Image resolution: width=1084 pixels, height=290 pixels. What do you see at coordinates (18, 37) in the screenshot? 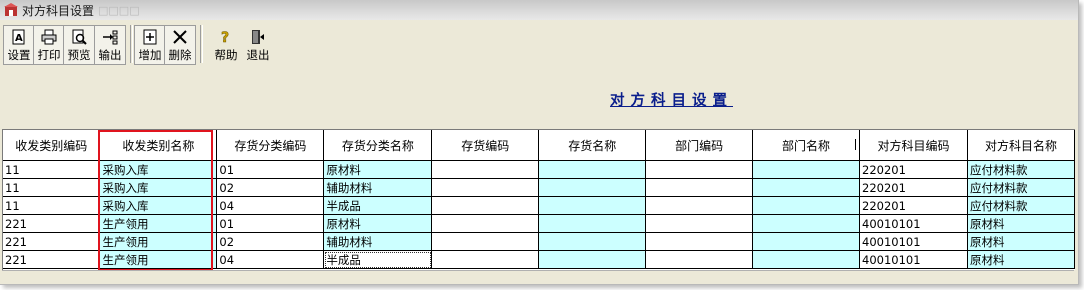
I see `settings-doc-icon: A` at bounding box center [18, 37].